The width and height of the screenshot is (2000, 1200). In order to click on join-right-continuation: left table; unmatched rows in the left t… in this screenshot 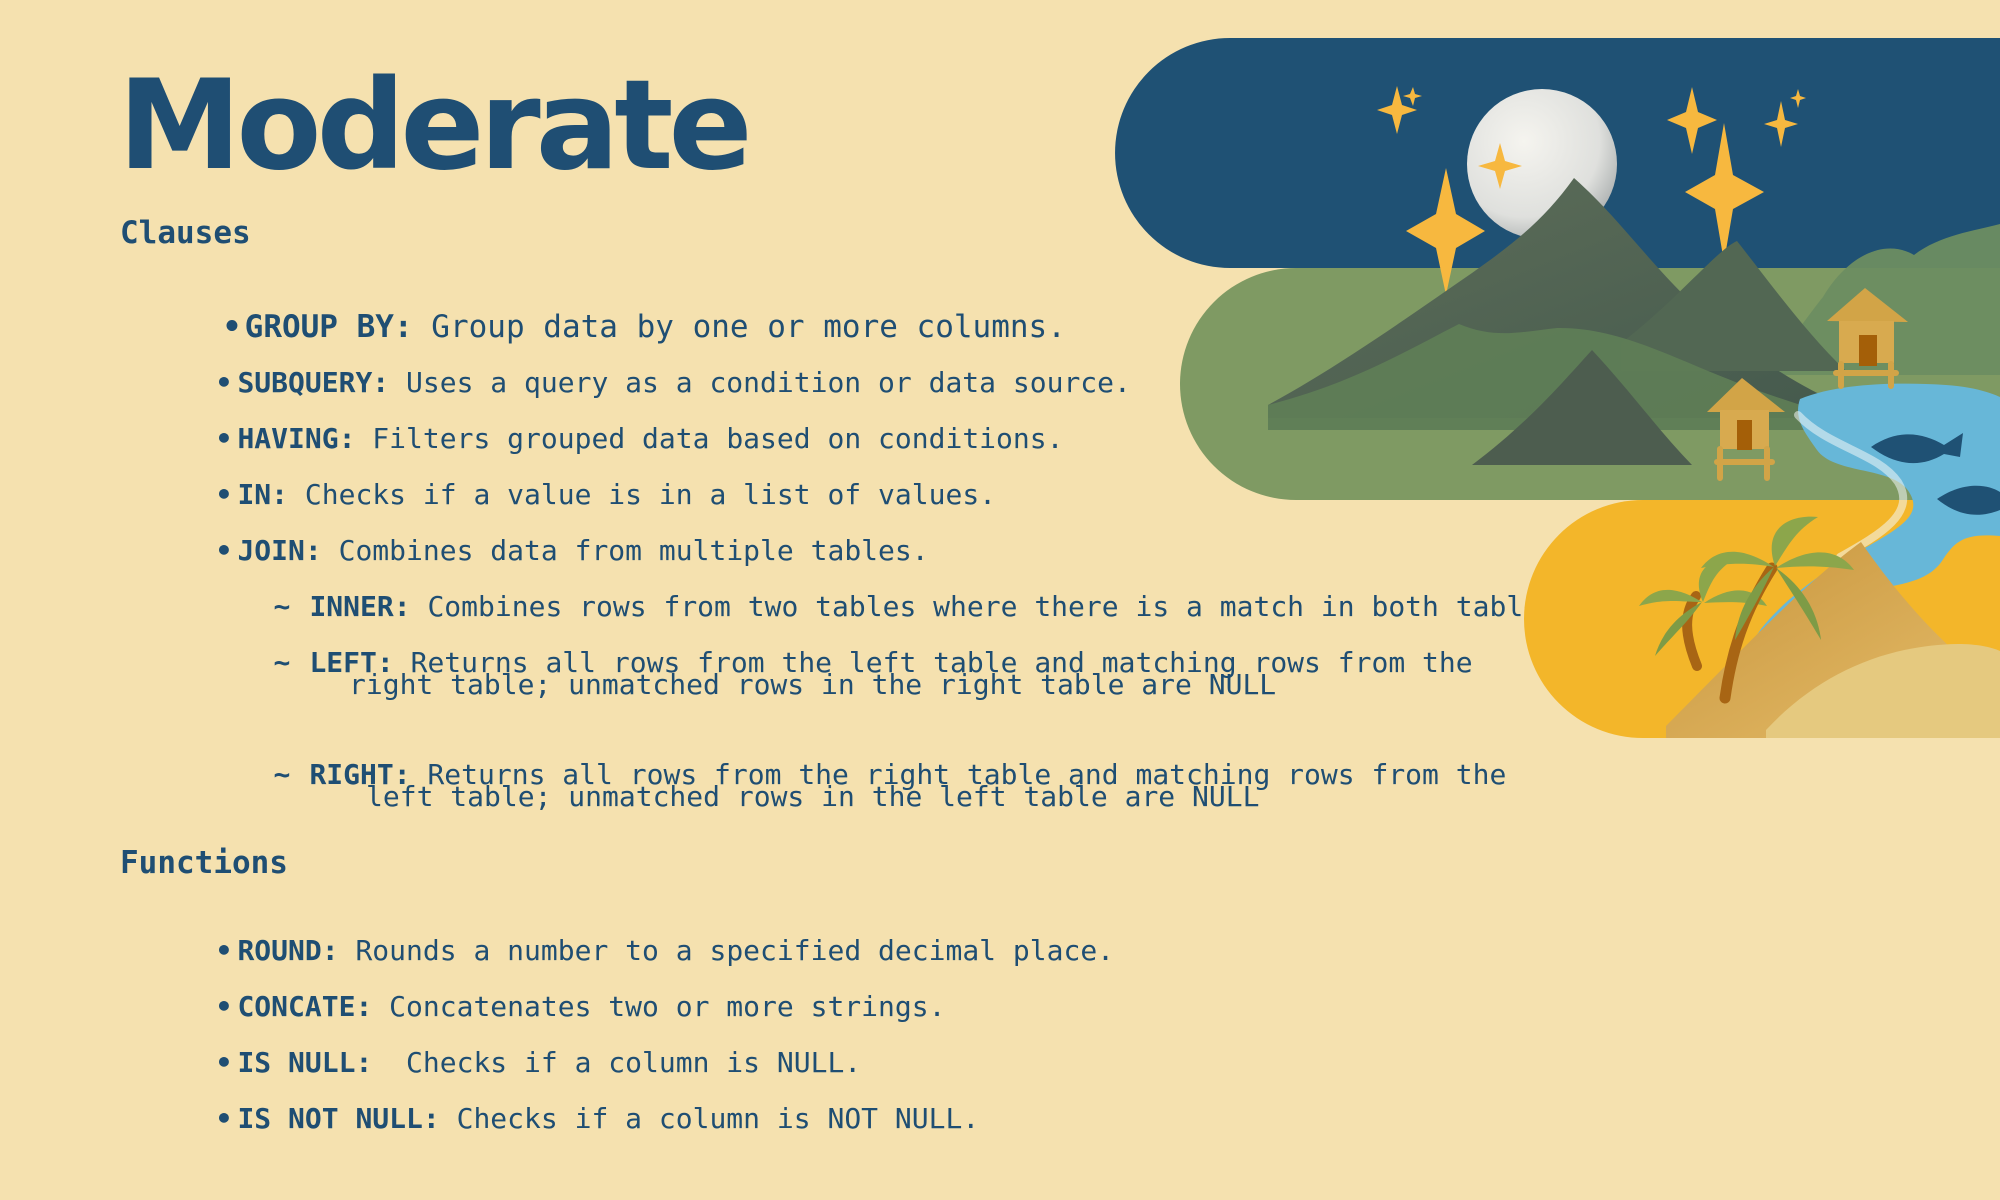, I will do `click(813, 796)`.